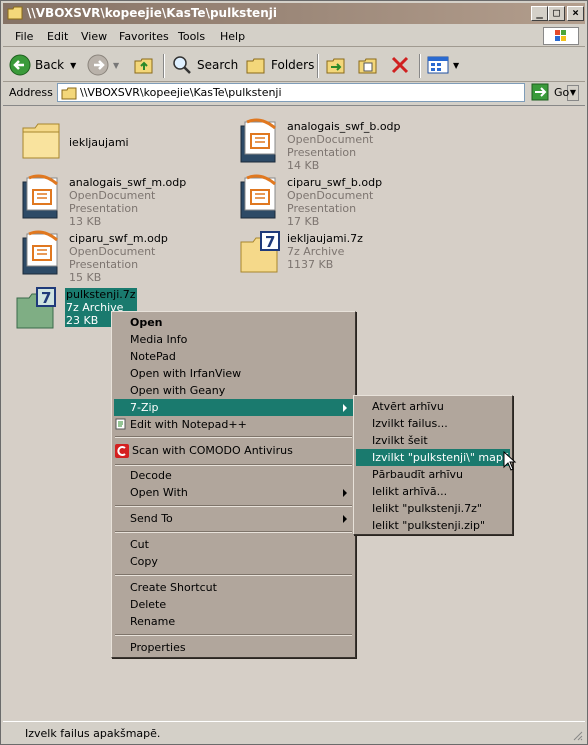 Image resolution: width=588 pixels, height=745 pixels. I want to click on menu-tools: Tools, so click(191, 36).